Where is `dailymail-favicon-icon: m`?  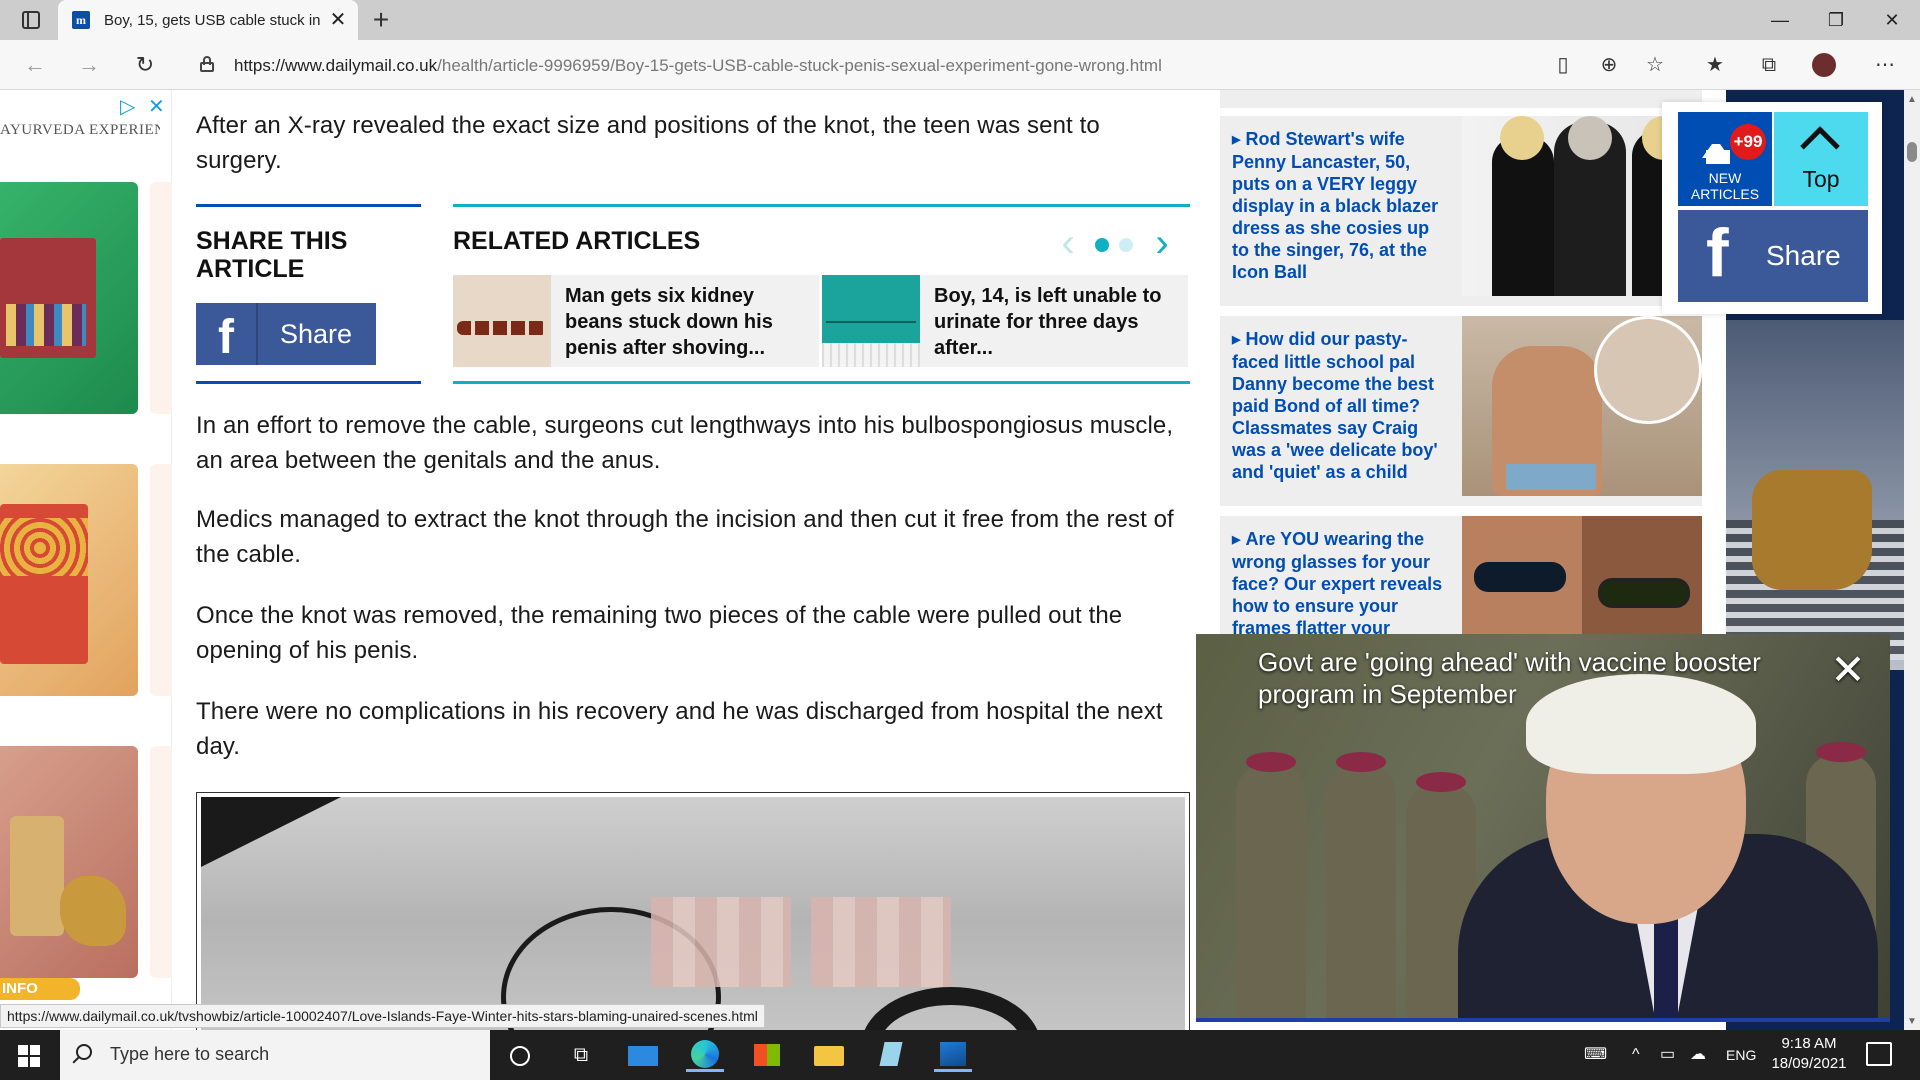 dailymail-favicon-icon: m is located at coordinates (81, 20).